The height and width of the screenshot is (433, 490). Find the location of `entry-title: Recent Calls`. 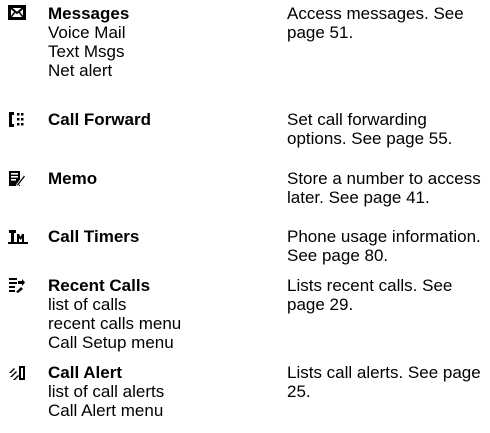

entry-title: Recent Calls is located at coordinates (99, 285).